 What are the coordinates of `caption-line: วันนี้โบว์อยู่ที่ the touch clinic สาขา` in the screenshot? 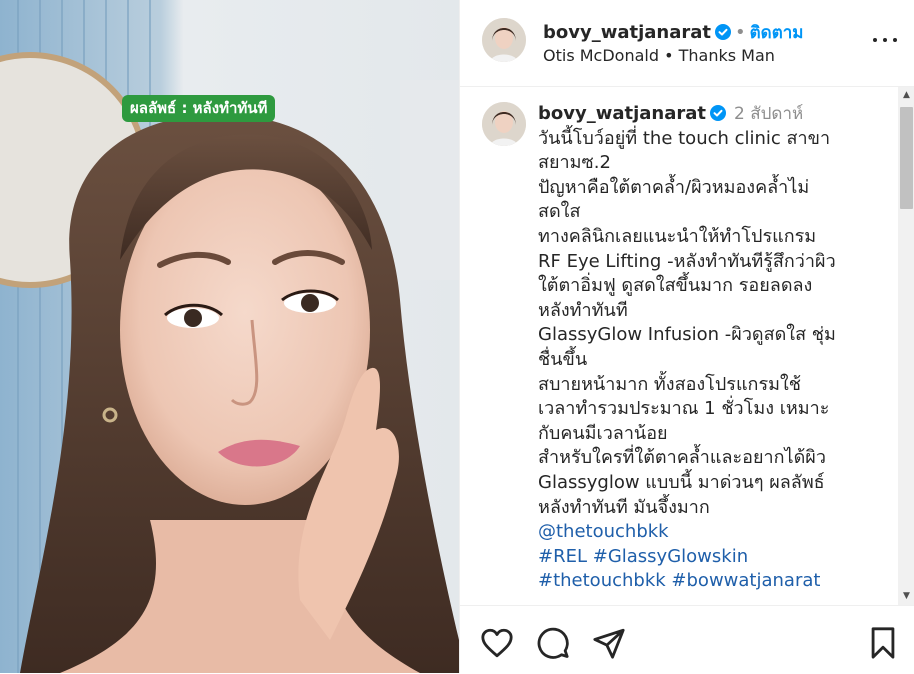 It's located at (684, 138).